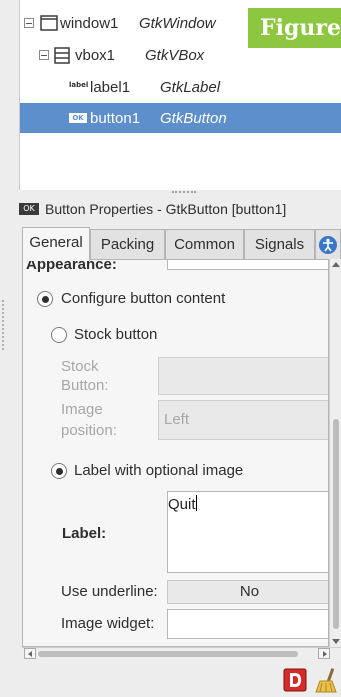 This screenshot has width=341, height=697. I want to click on horizontal-scrollbar, so click(181, 653).